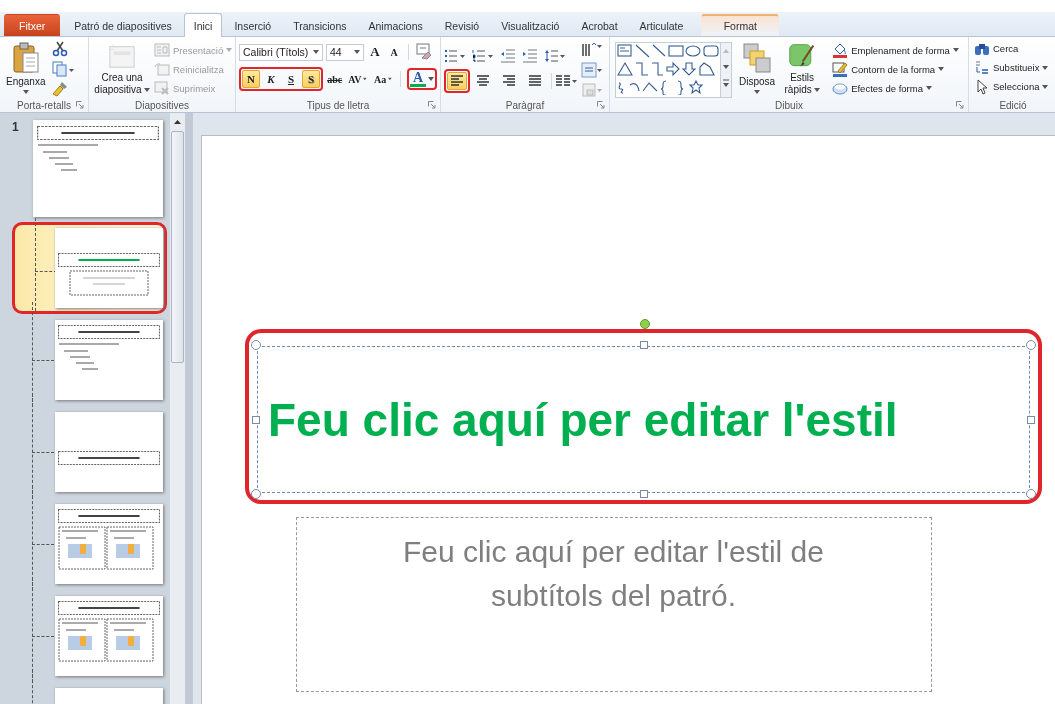  What do you see at coordinates (335, 79) in the screenshot?
I see `strike-button: abc` at bounding box center [335, 79].